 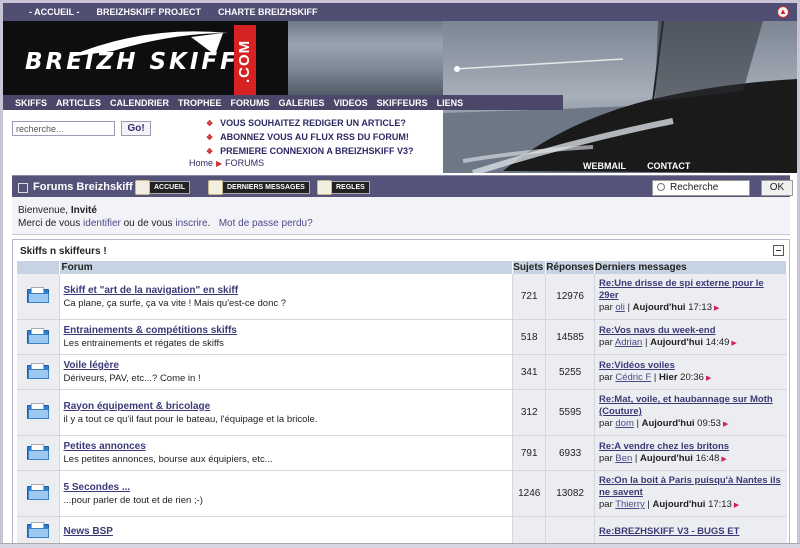 I want to click on site-search-button: Go!, so click(x=136, y=128).